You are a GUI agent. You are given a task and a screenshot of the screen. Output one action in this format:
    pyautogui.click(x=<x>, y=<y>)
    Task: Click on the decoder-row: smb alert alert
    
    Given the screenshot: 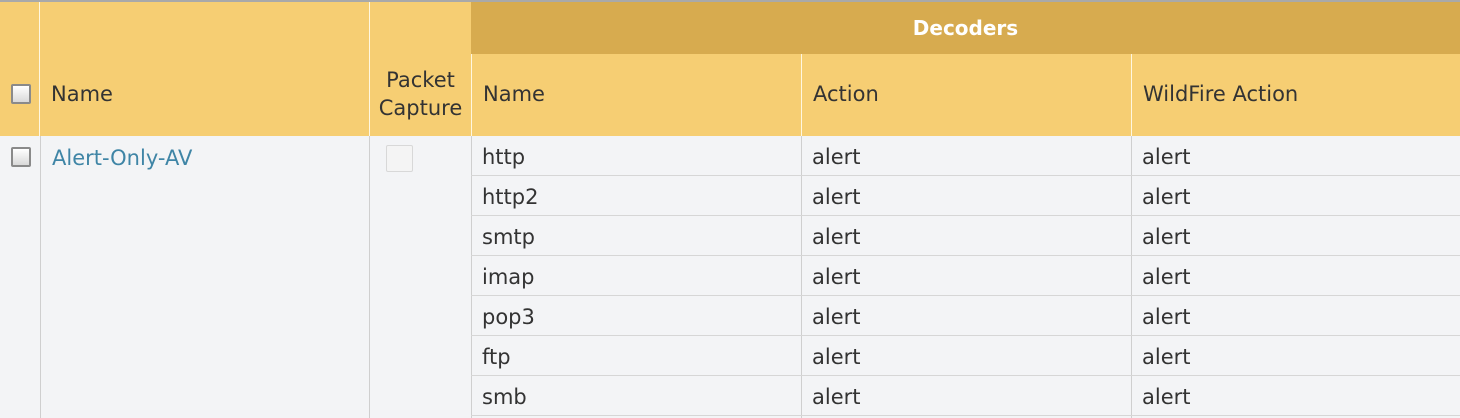 What is the action you would take?
    pyautogui.click(x=965, y=396)
    